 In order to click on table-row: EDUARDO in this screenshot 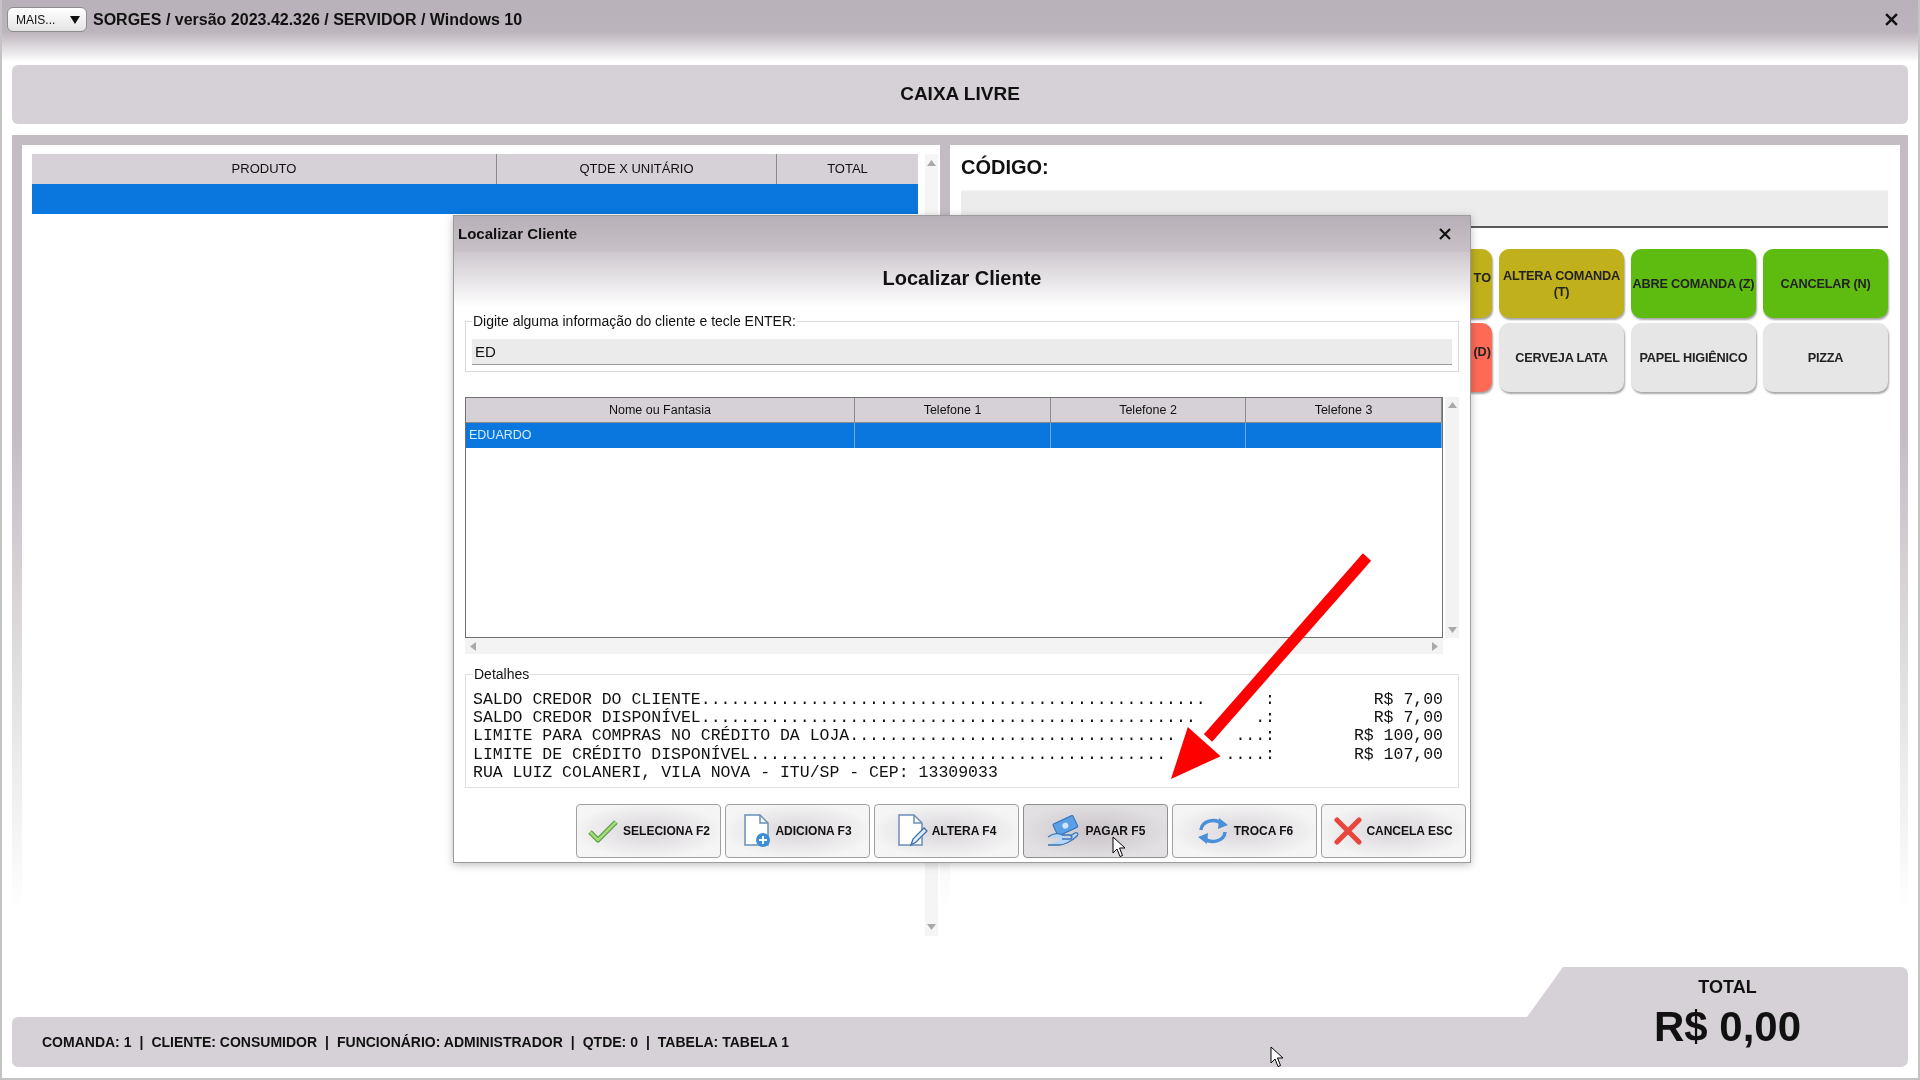, I will do `click(954, 435)`.